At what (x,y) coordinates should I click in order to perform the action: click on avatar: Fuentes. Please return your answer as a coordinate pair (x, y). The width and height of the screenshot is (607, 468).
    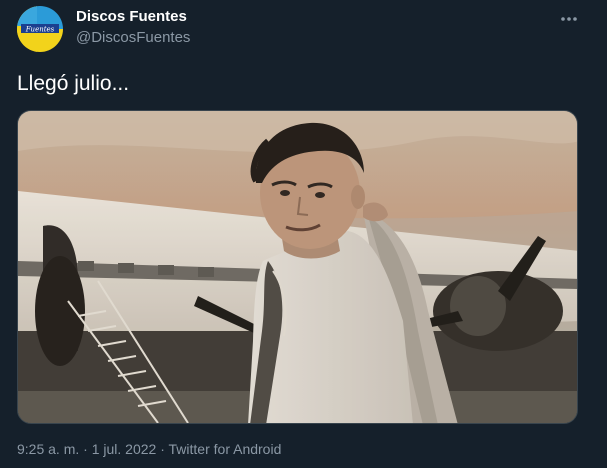
    Looking at the image, I should click on (40, 29).